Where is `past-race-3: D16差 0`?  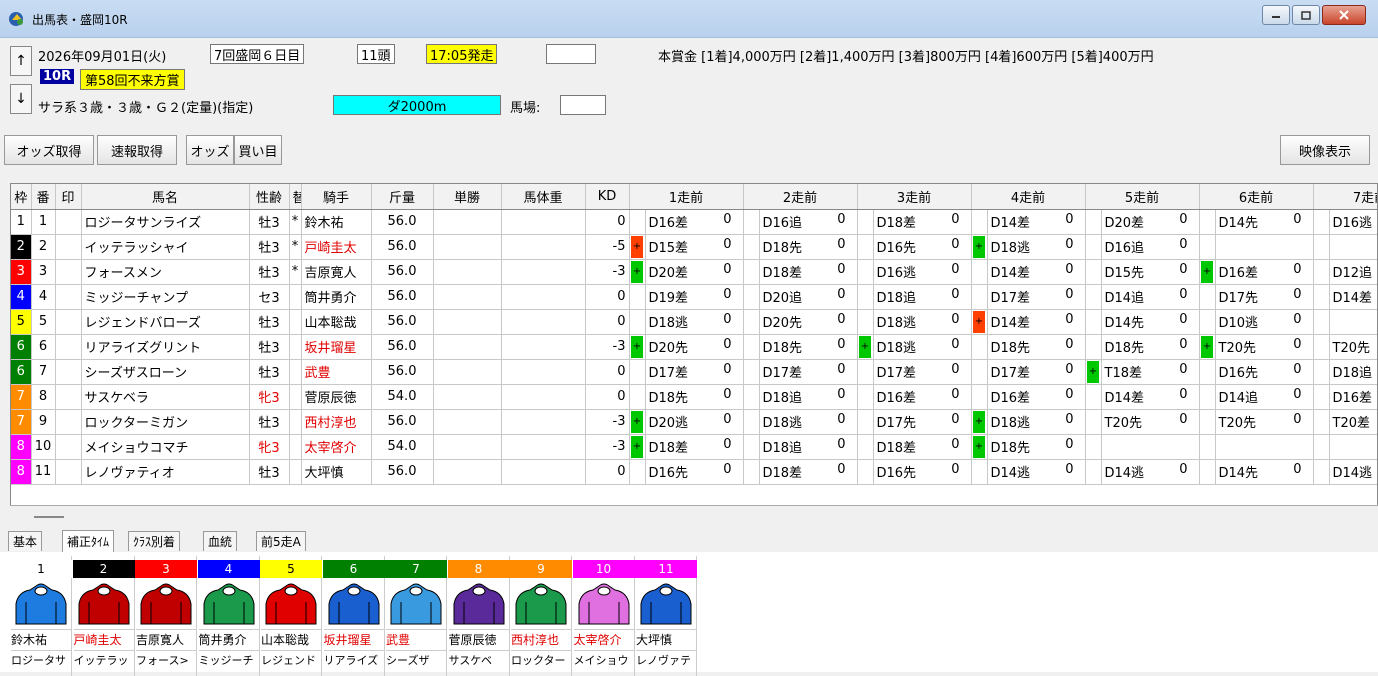 past-race-3: D16差 0 is located at coordinates (922, 397).